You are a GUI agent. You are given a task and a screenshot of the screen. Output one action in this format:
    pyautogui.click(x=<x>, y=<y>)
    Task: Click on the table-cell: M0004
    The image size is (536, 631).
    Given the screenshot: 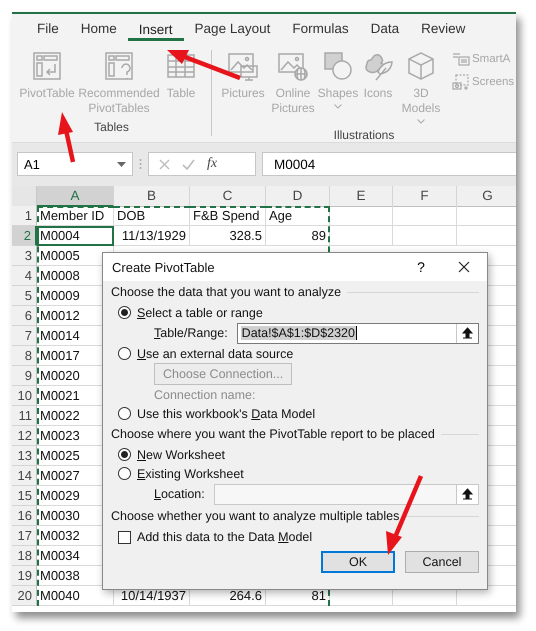 What is the action you would take?
    pyautogui.click(x=75, y=236)
    